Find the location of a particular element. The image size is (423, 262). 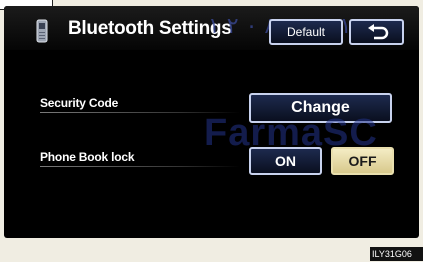

phone-book-lock-label: Phone Book lock is located at coordinates (87, 157).